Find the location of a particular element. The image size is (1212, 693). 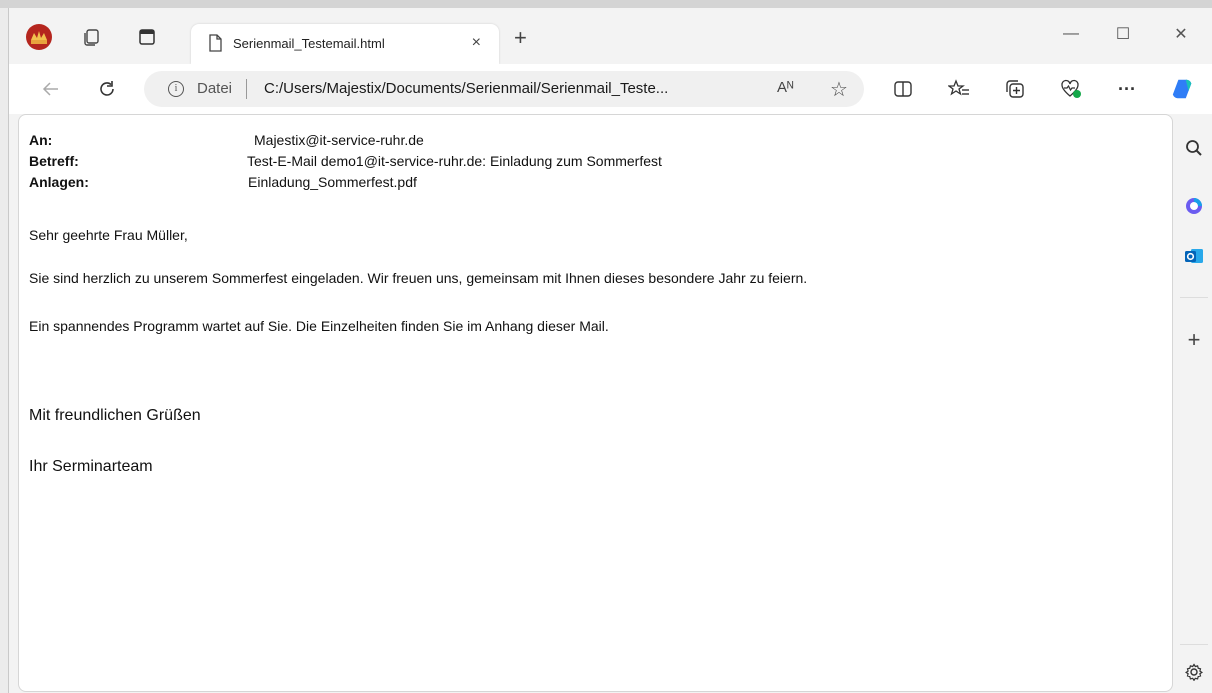

split-screen-icon is located at coordinates (903, 89).